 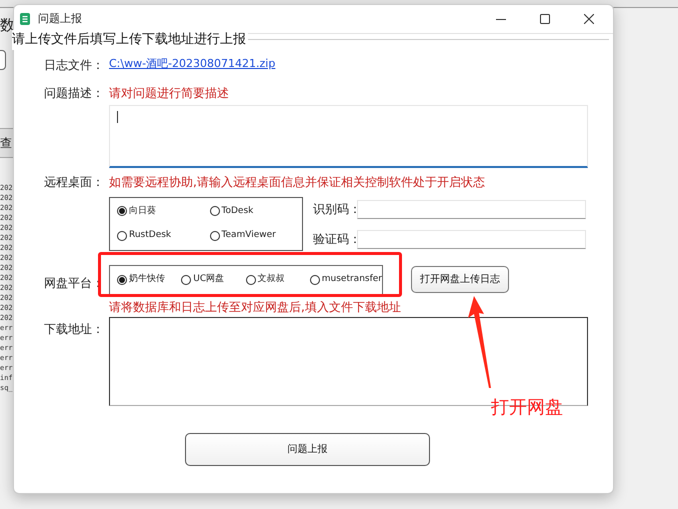 I want to click on radio-label: musetransfer, so click(x=352, y=279).